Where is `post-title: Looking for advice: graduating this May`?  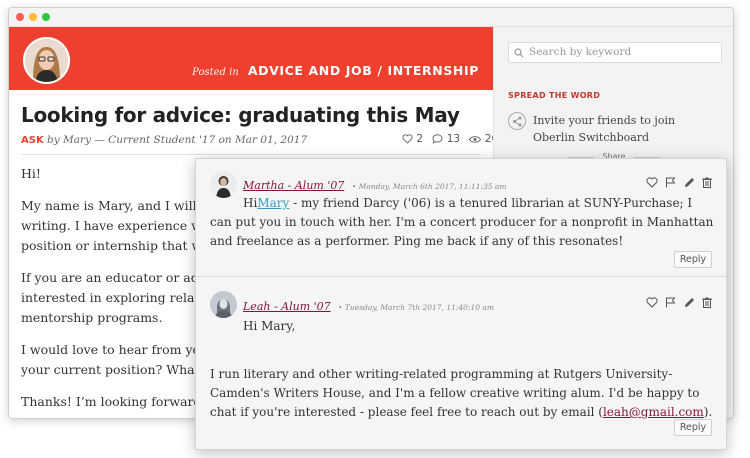 post-title: Looking for advice: graduating this May is located at coordinates (240, 115).